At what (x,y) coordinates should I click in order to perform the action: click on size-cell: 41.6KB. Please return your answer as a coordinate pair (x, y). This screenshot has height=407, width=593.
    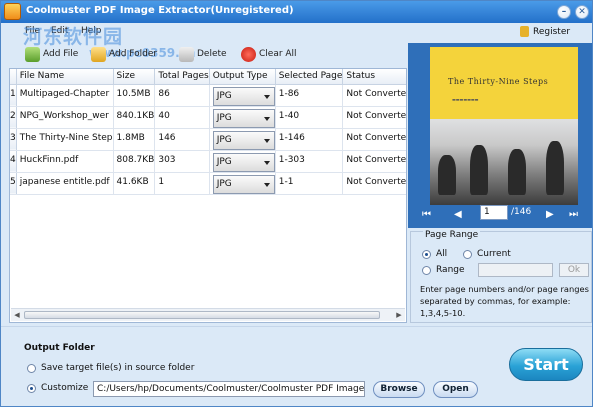
    Looking at the image, I should click on (134, 183).